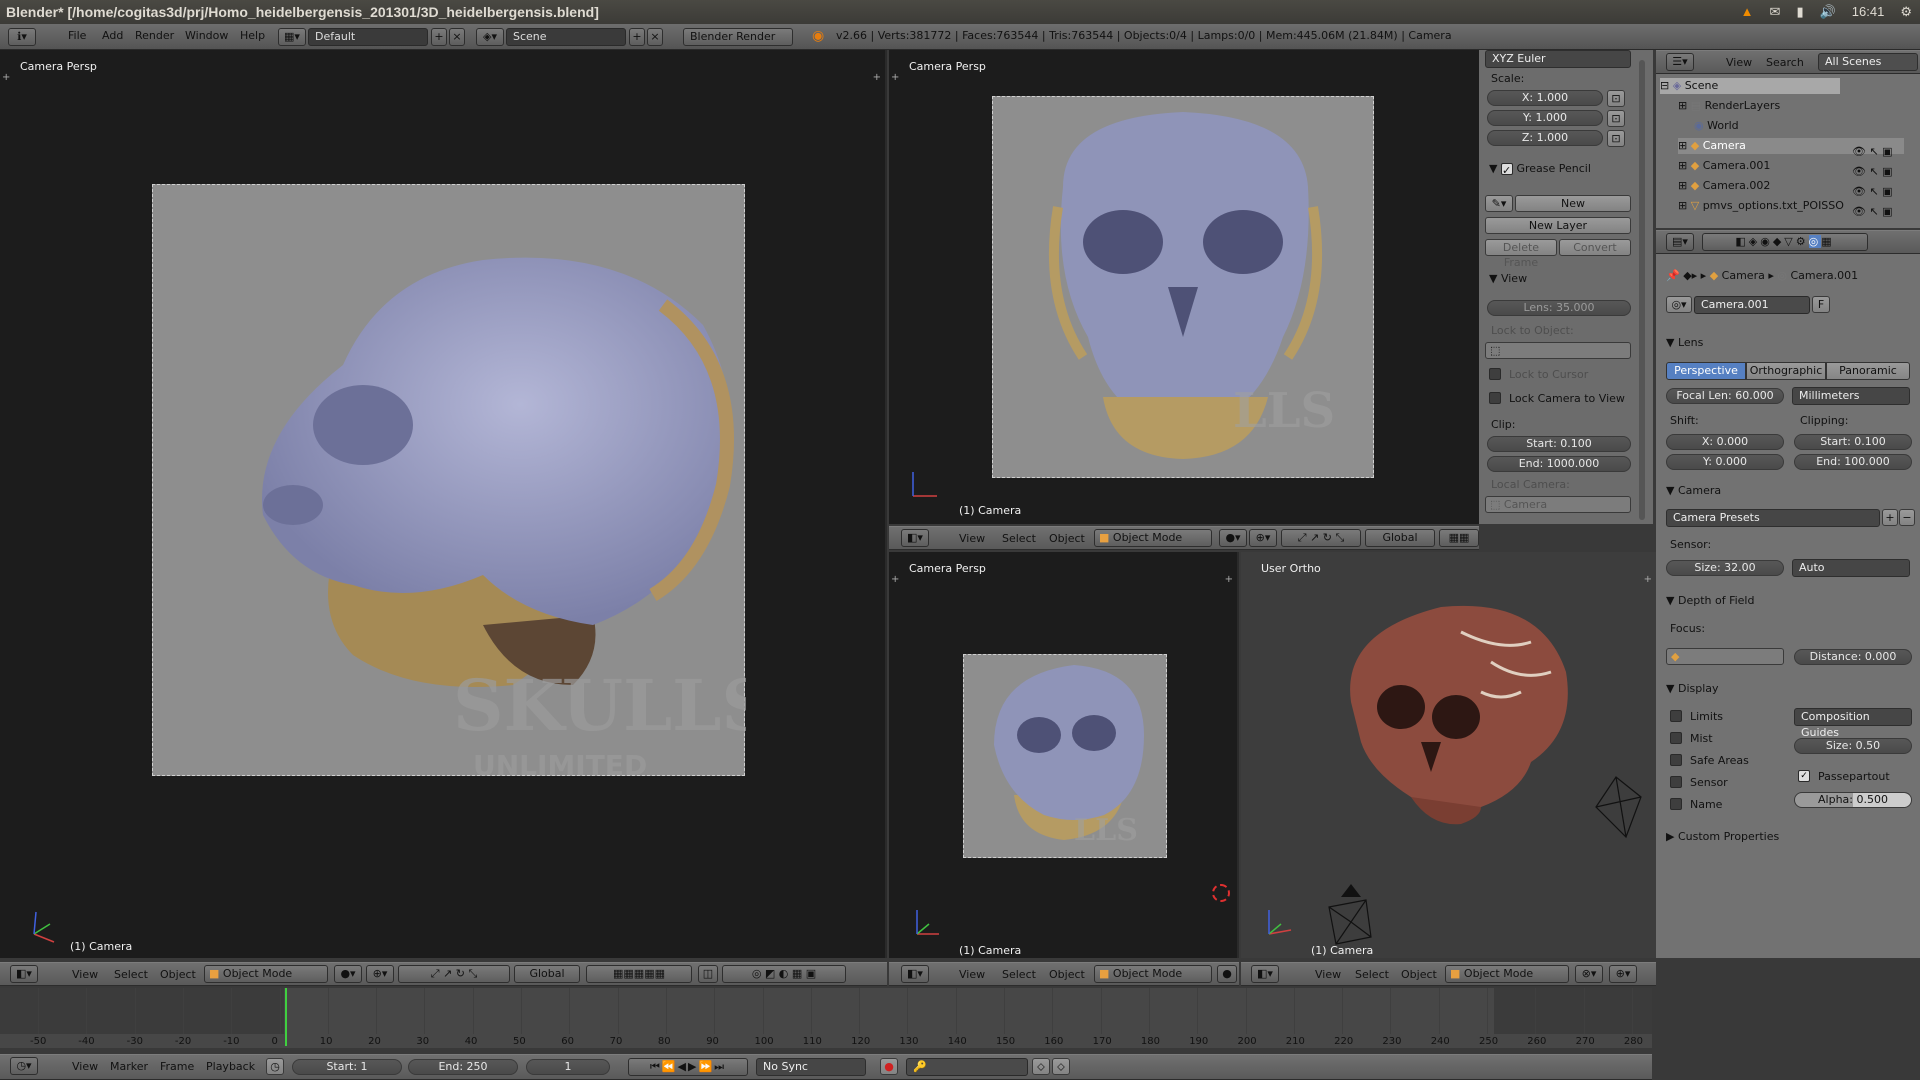  I want to click on screen-layout-icon: ▦▾, so click(292, 37).